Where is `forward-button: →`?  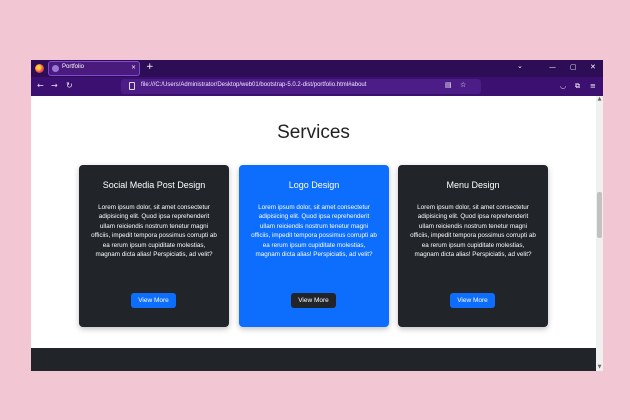
forward-button: → is located at coordinates (54, 86).